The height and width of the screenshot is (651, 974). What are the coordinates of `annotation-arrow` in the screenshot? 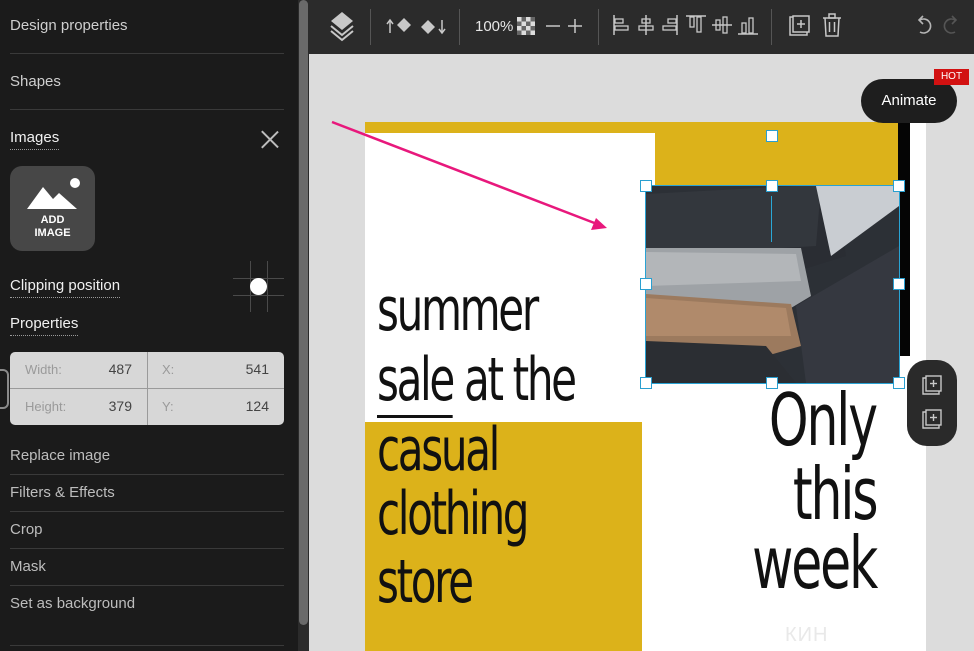 It's located at (469, 175).